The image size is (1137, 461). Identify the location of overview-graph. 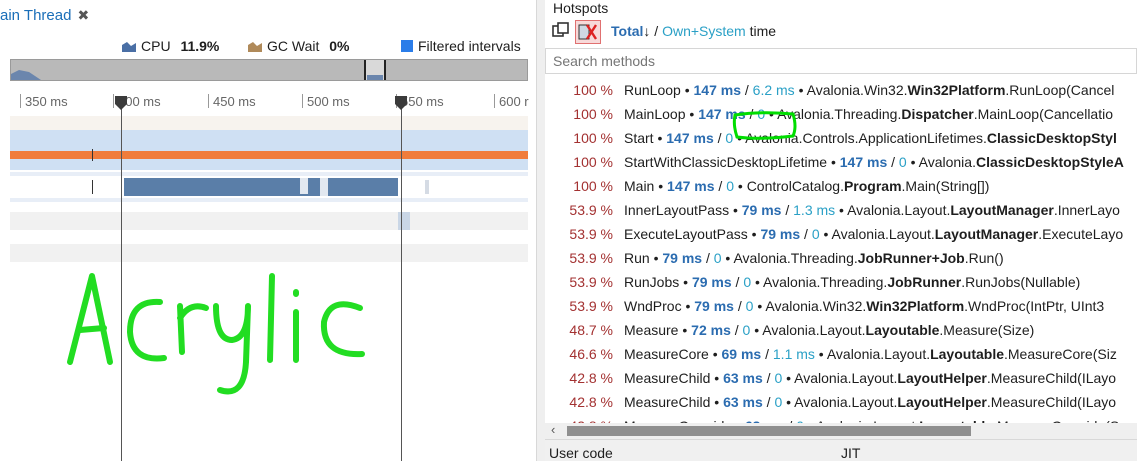
(198, 70).